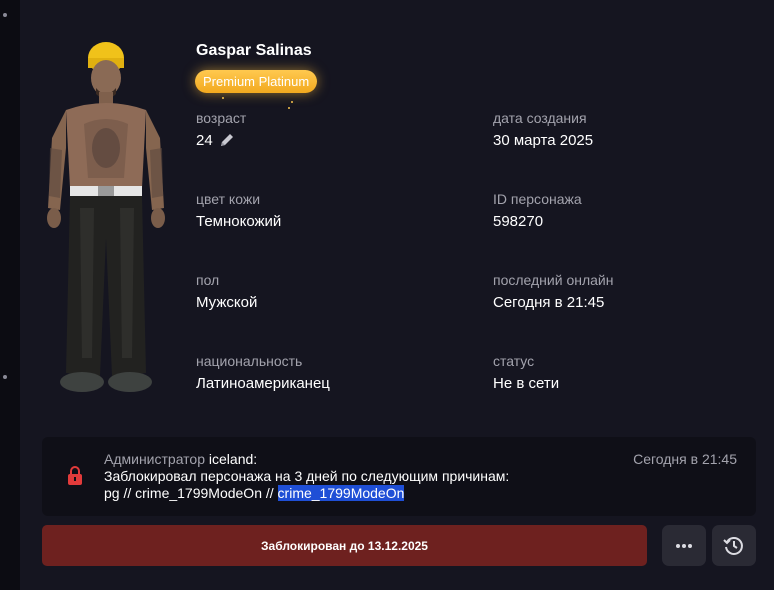 Image resolution: width=774 pixels, height=590 pixels. I want to click on id-label: ID персонажа, so click(537, 199).